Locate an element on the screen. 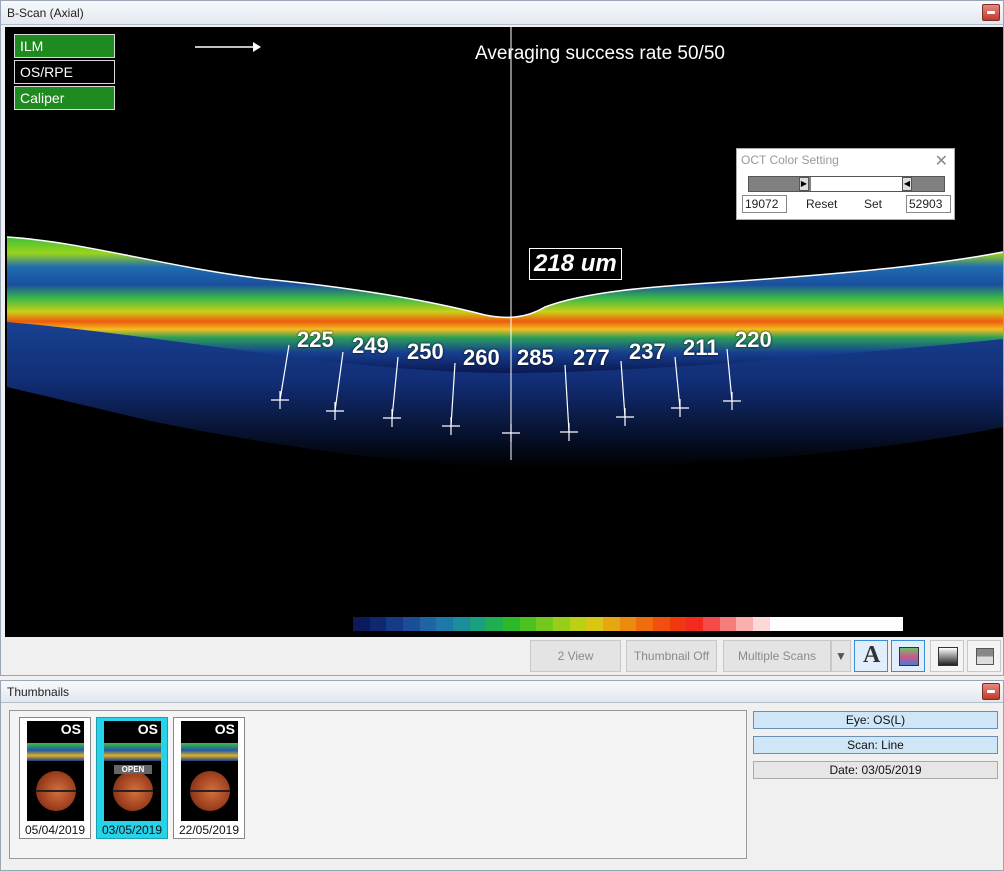  thickness-label: 277 is located at coordinates (591, 357).